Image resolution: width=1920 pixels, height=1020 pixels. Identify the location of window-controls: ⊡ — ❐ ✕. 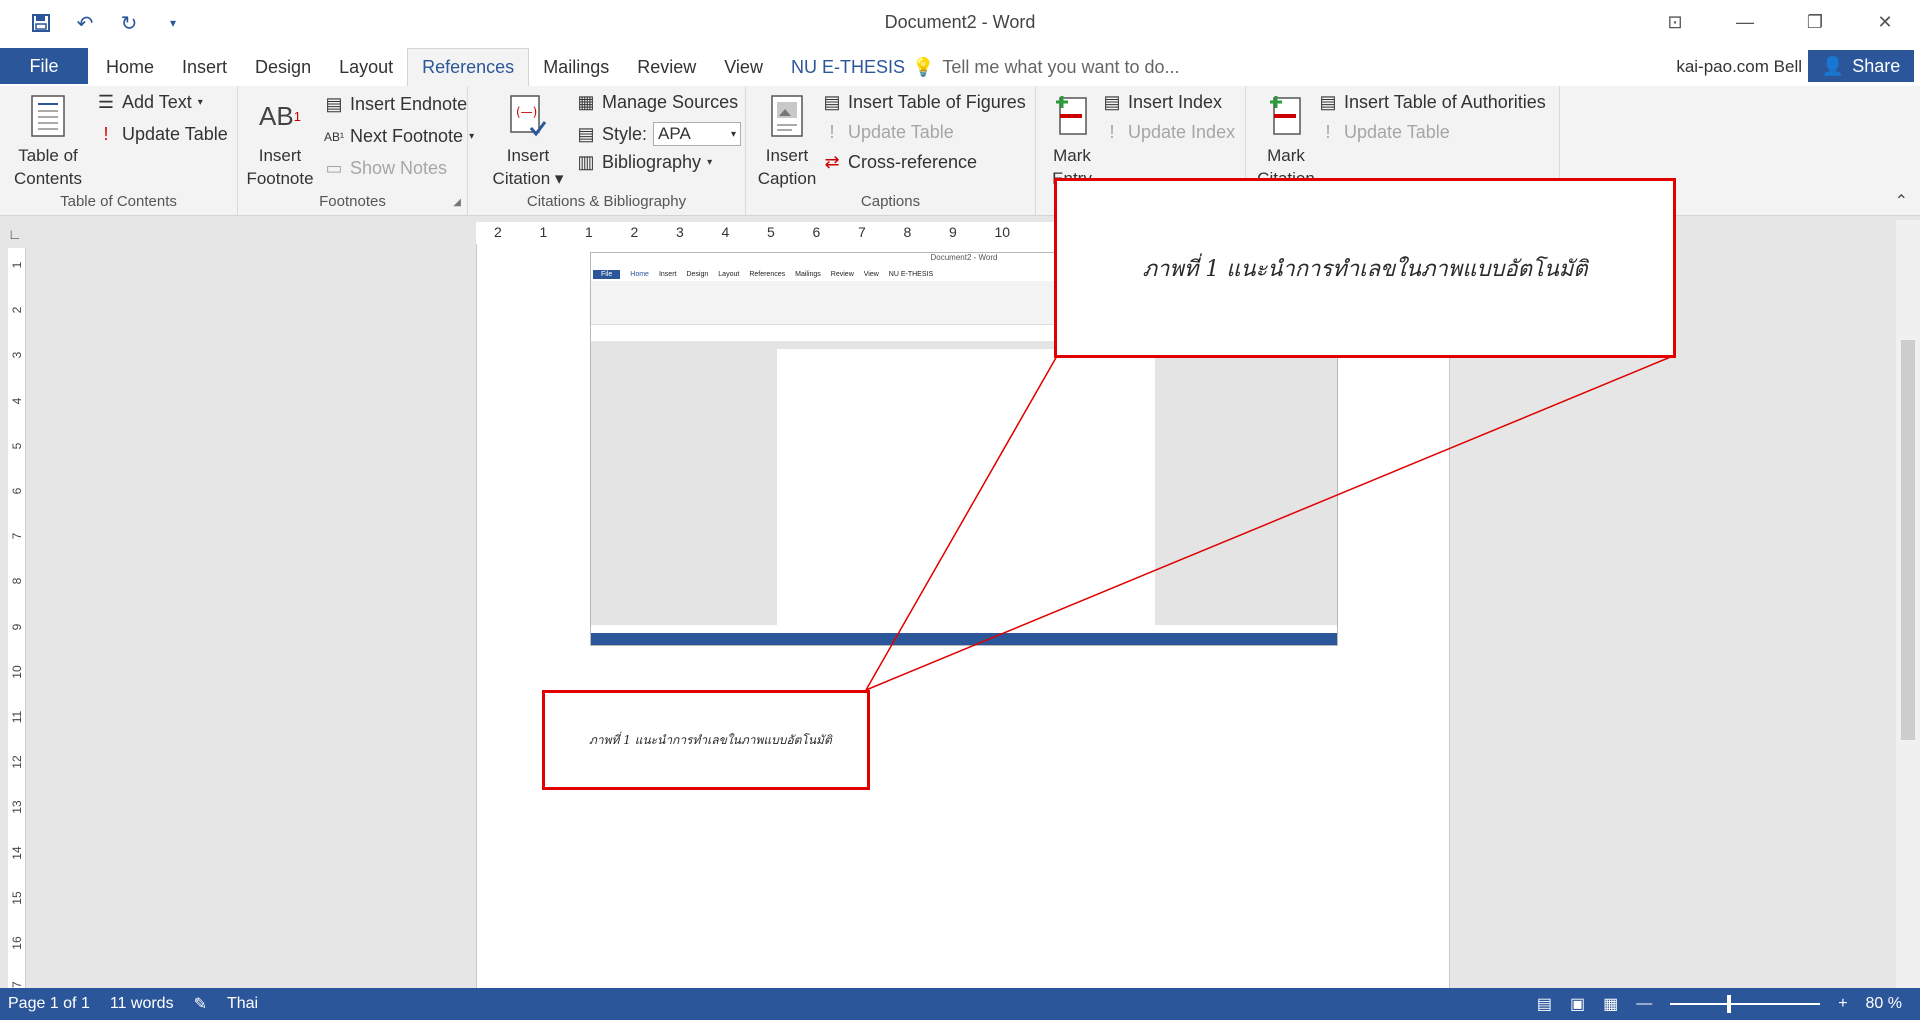
(1780, 22).